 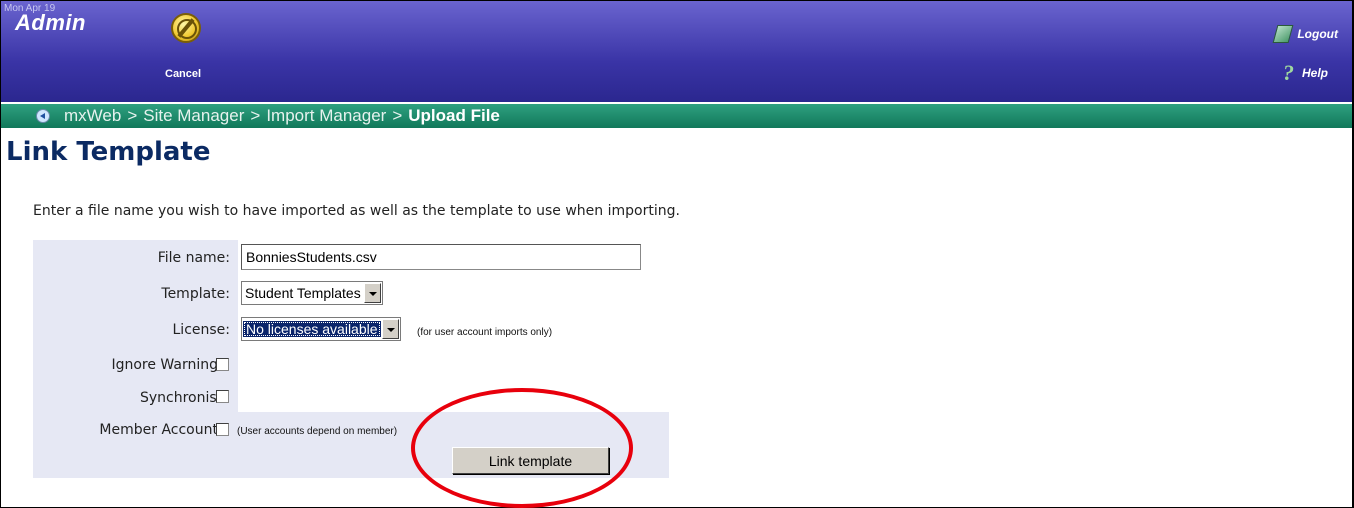 I want to click on help-label: Help, so click(x=1314, y=73).